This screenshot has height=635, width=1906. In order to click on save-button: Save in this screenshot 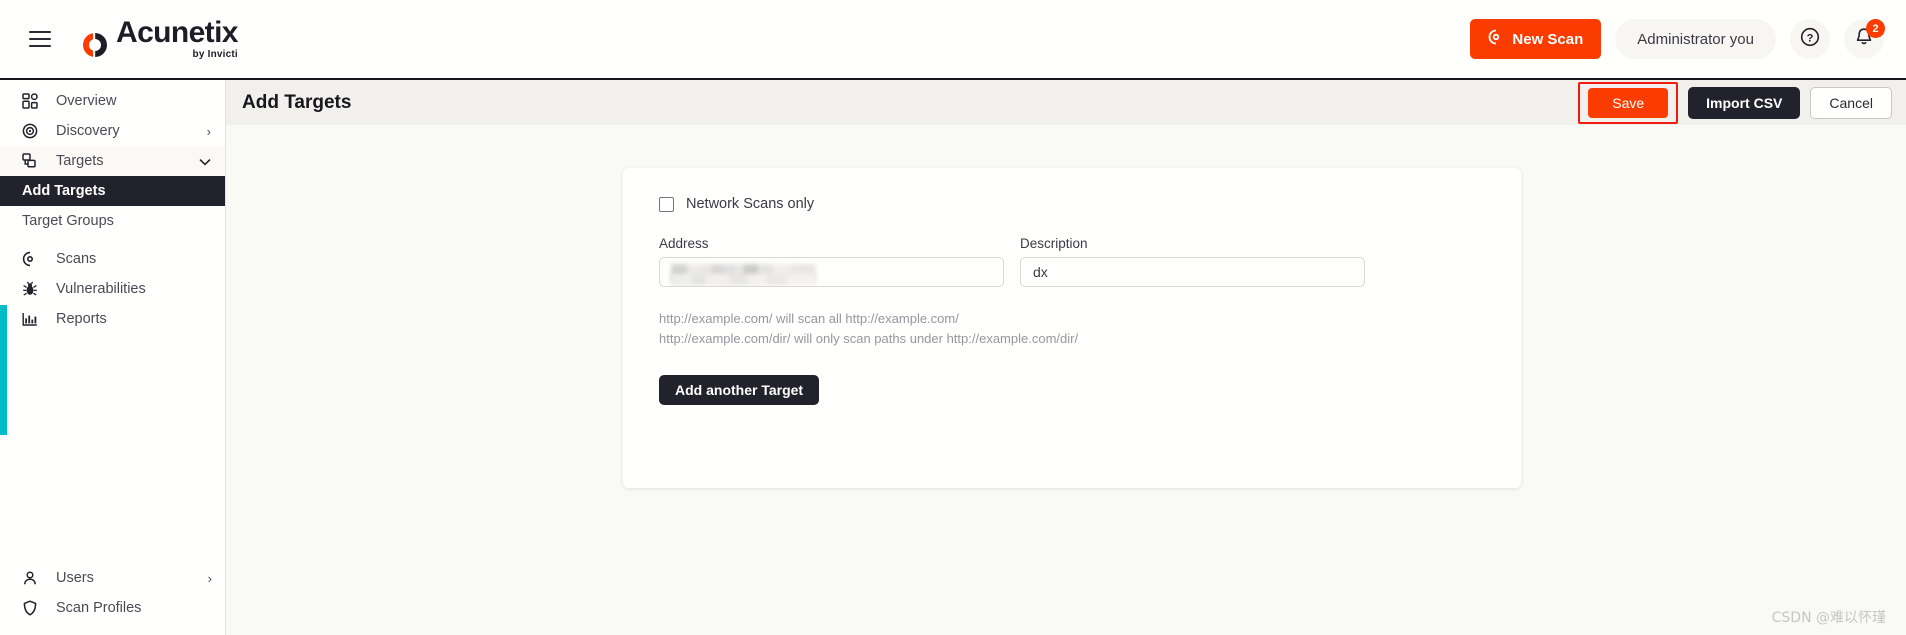, I will do `click(1628, 102)`.